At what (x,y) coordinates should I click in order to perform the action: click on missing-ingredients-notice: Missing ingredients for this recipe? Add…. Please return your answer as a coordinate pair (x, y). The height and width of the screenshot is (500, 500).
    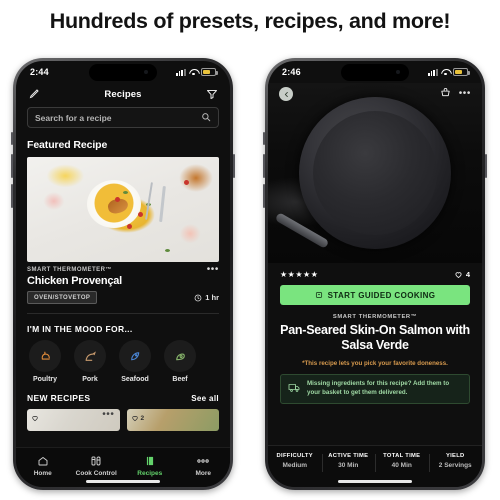
    Looking at the image, I should click on (375, 388).